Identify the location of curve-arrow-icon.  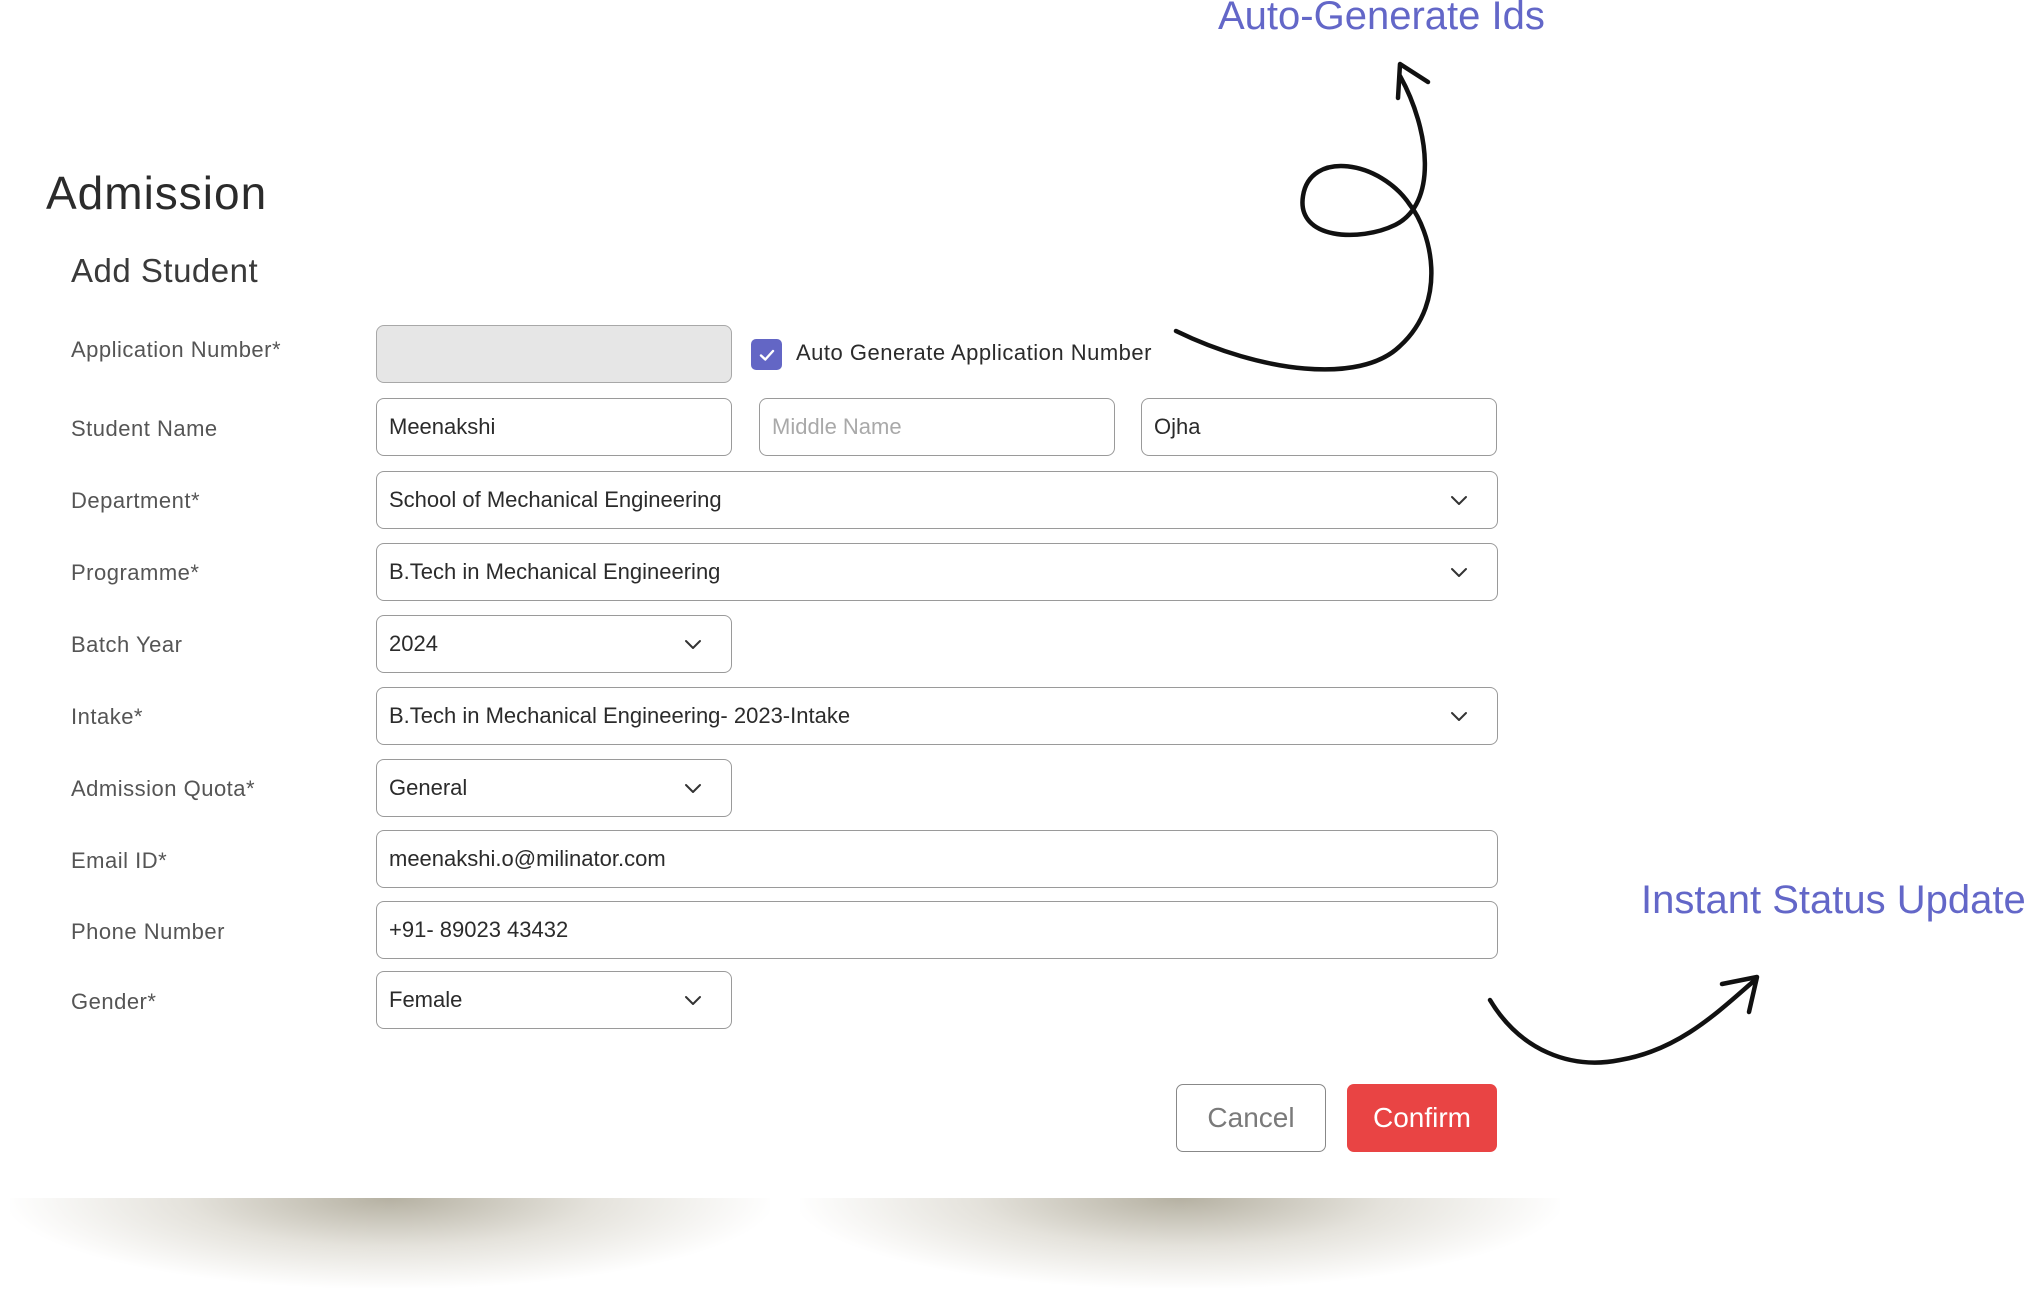
(1622, 1021).